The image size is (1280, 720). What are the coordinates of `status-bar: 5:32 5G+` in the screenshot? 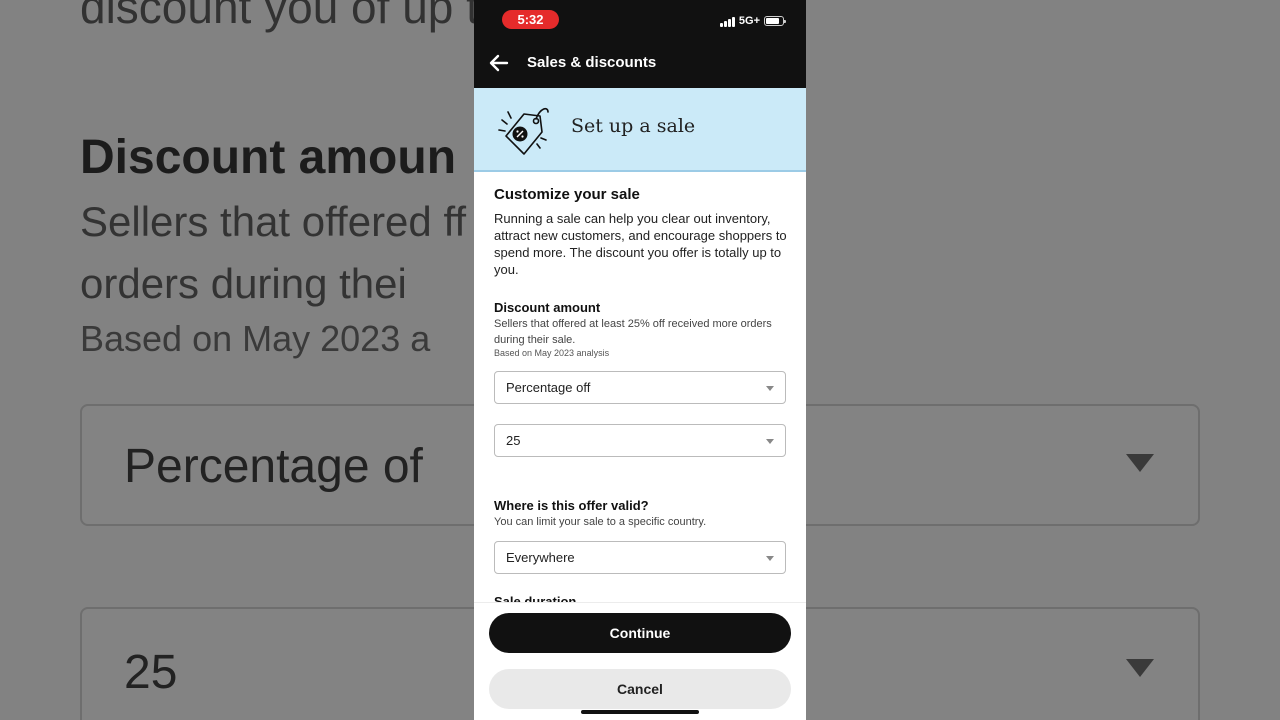 It's located at (640, 20).